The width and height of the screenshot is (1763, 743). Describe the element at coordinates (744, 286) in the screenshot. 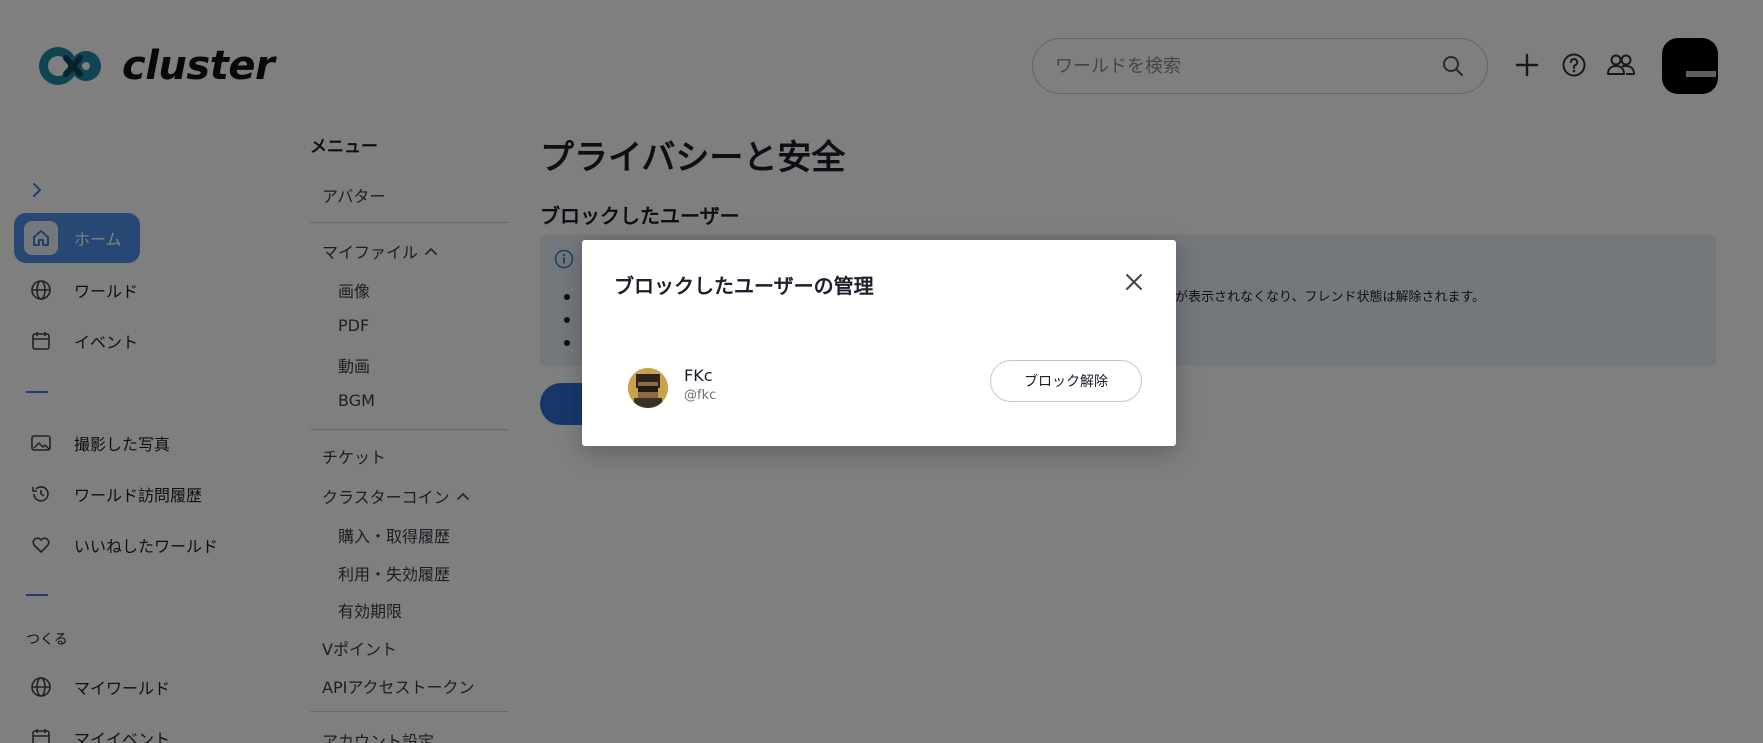

I see `dialog-title: ブロックしたユーザーの管理` at that location.